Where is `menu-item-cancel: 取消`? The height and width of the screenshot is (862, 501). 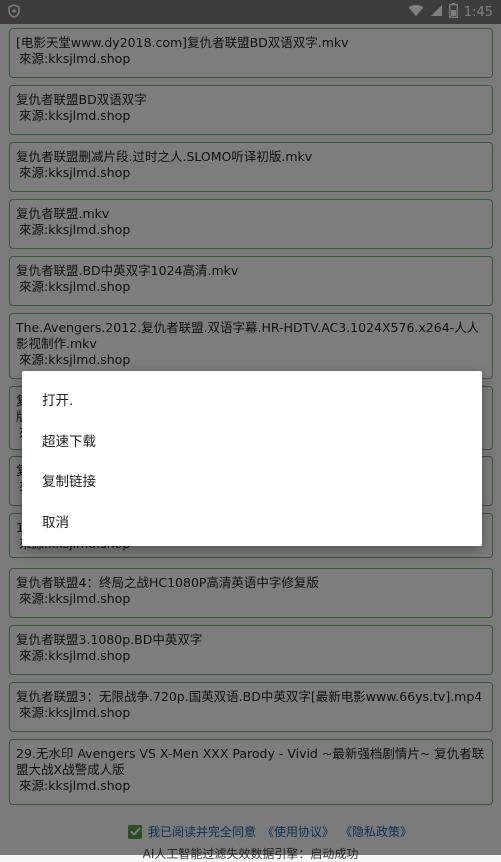
menu-item-cancel: 取消 is located at coordinates (55, 521).